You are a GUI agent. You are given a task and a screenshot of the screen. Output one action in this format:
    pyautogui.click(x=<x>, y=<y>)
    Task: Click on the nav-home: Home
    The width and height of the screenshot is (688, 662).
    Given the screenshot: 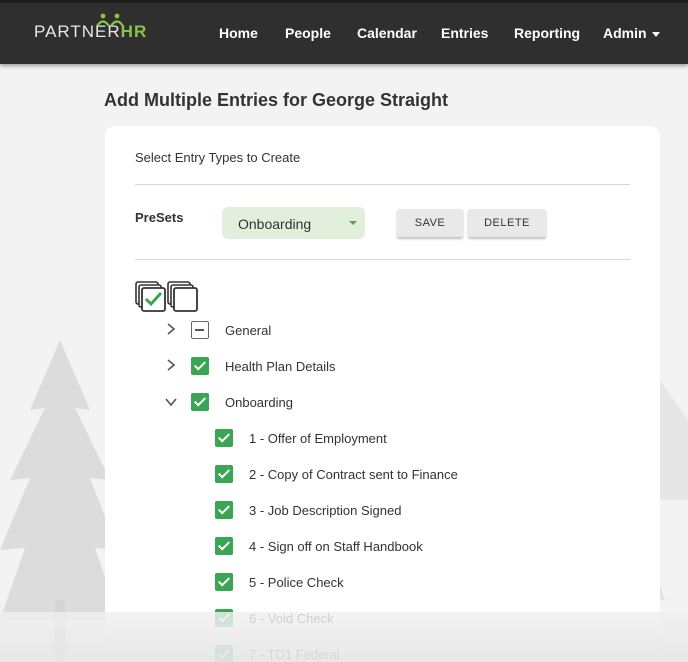 What is the action you would take?
    pyautogui.click(x=238, y=33)
    